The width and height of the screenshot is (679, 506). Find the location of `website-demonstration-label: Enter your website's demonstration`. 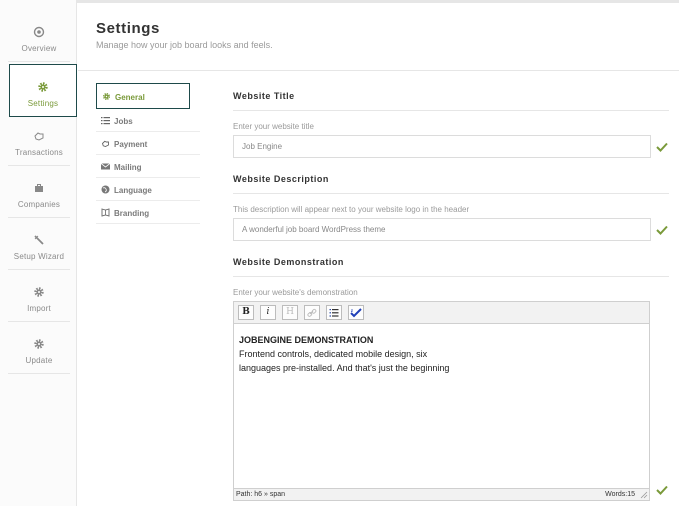

website-demonstration-label: Enter your website's demonstration is located at coordinates (295, 292).